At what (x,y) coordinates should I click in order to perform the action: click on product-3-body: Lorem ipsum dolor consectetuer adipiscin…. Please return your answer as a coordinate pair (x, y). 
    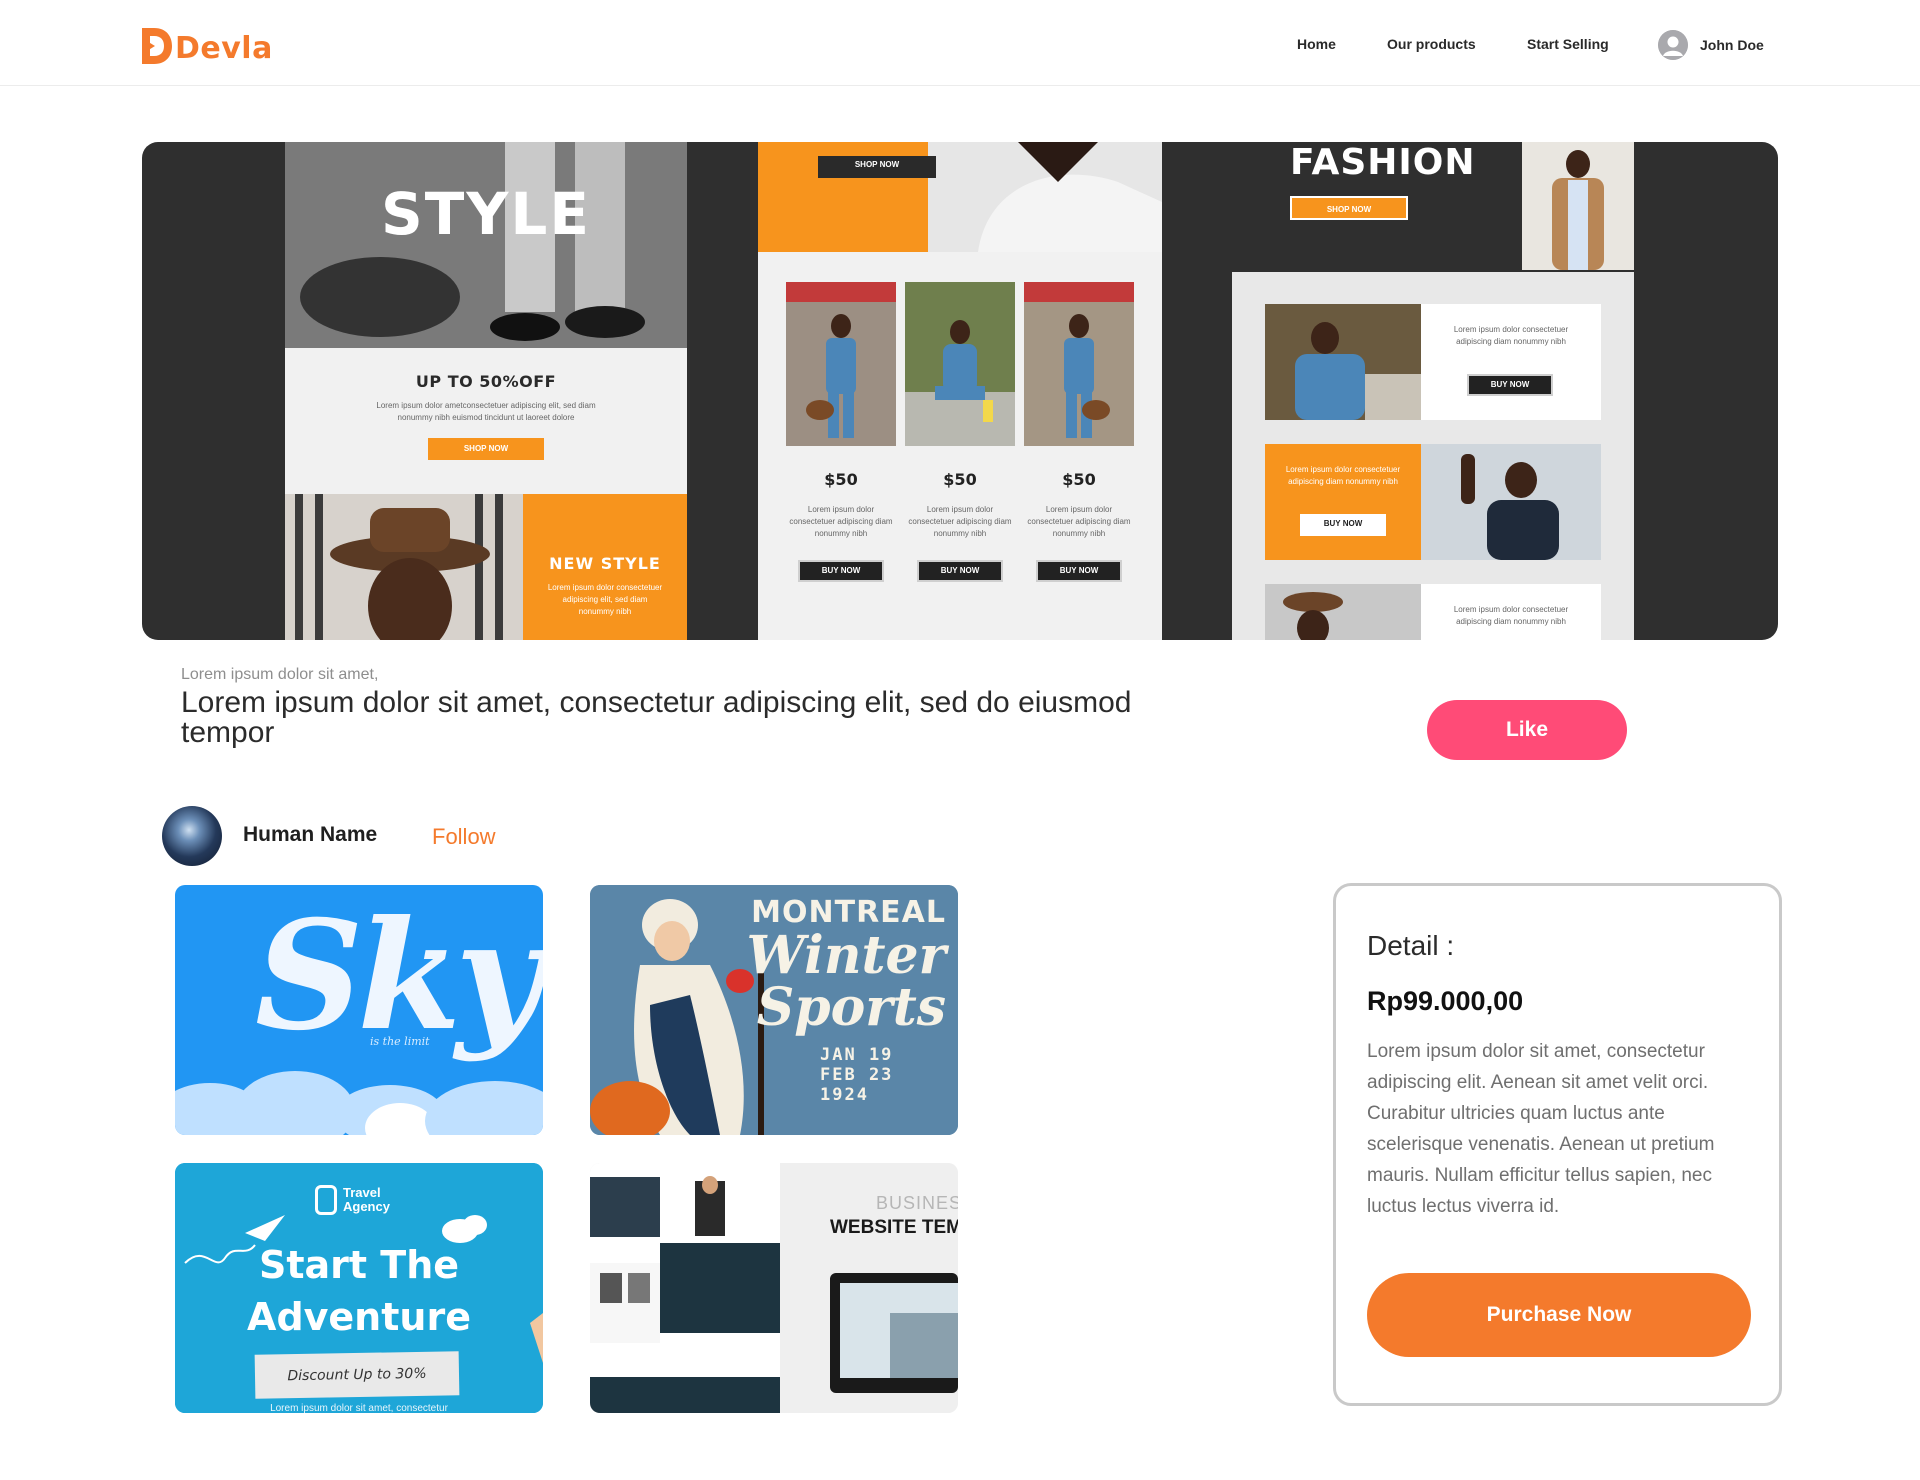
    Looking at the image, I should click on (1079, 521).